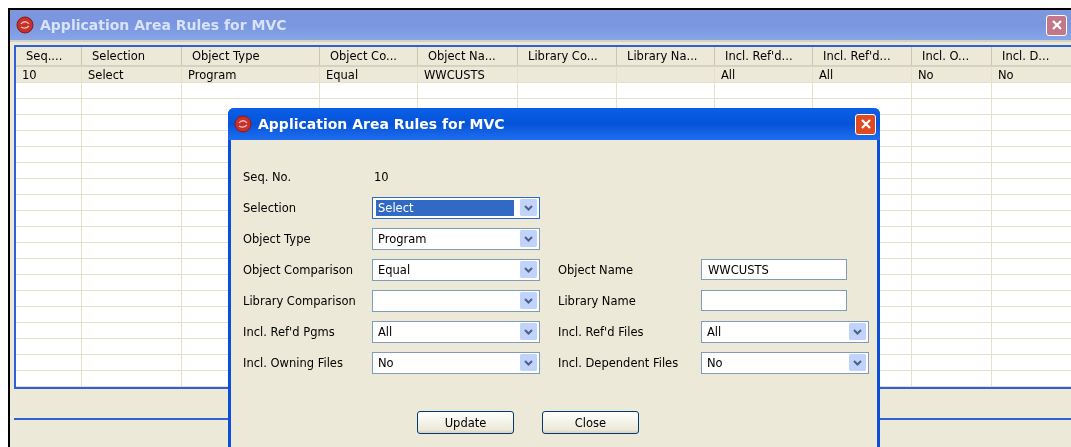 The width and height of the screenshot is (1071, 447). Describe the element at coordinates (251, 56) in the screenshot. I see `column-header: Object Type` at that location.